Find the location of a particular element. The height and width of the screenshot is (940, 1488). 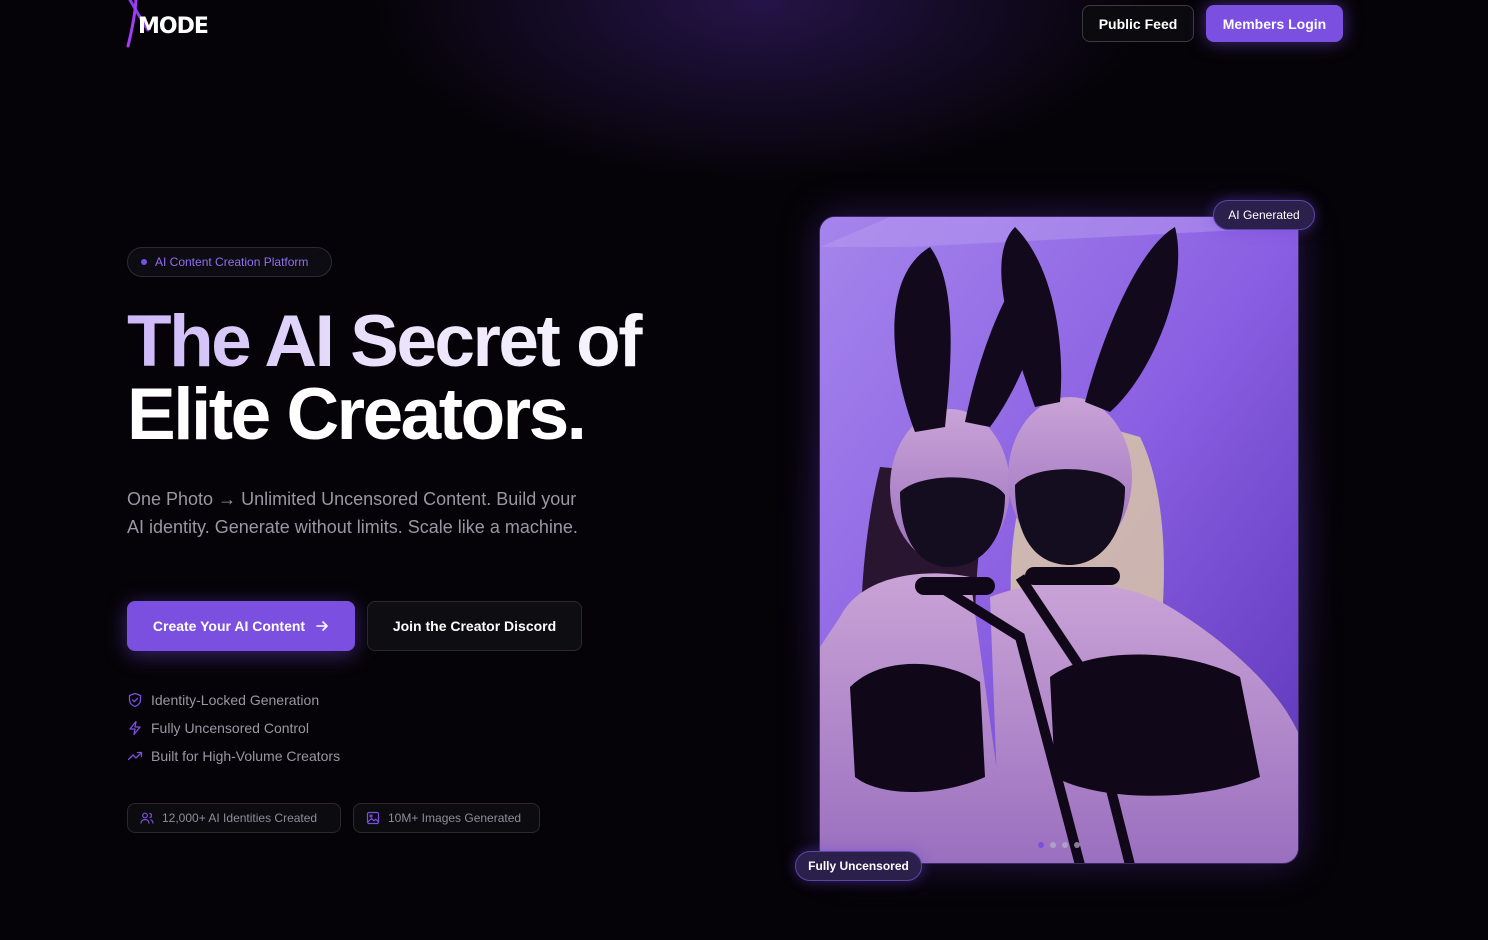

feature-item: Identity-Locked Generation is located at coordinates (233, 700).